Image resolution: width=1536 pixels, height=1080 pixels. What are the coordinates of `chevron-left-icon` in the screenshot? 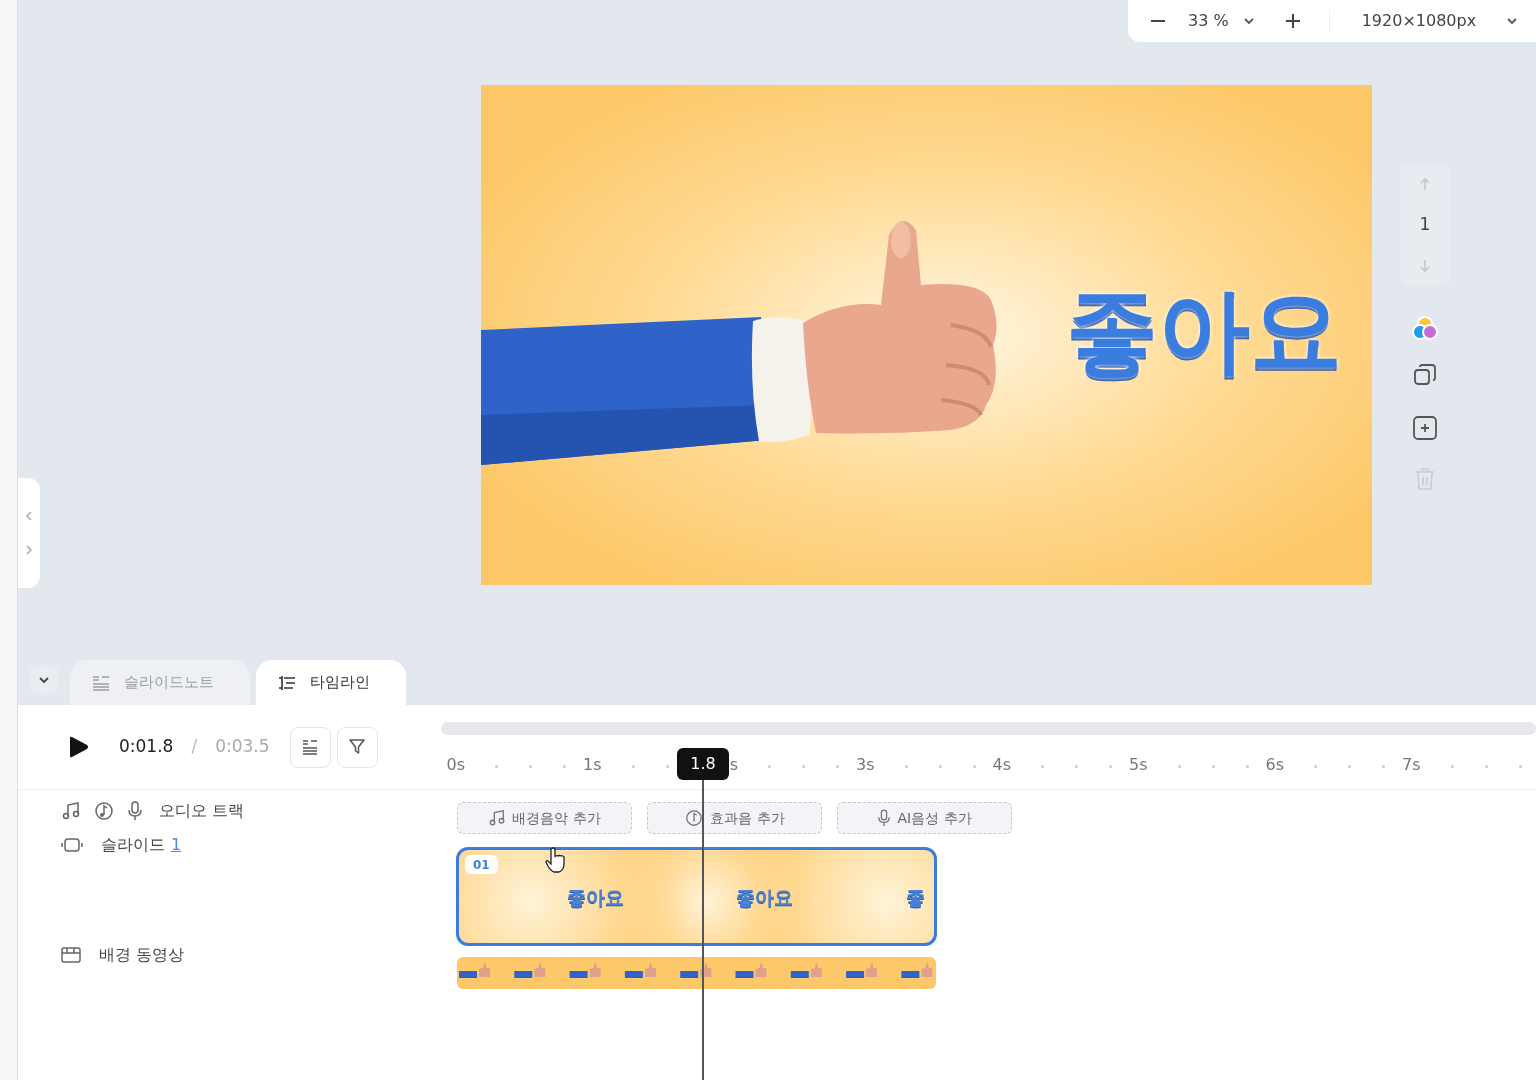 It's located at (29, 516).